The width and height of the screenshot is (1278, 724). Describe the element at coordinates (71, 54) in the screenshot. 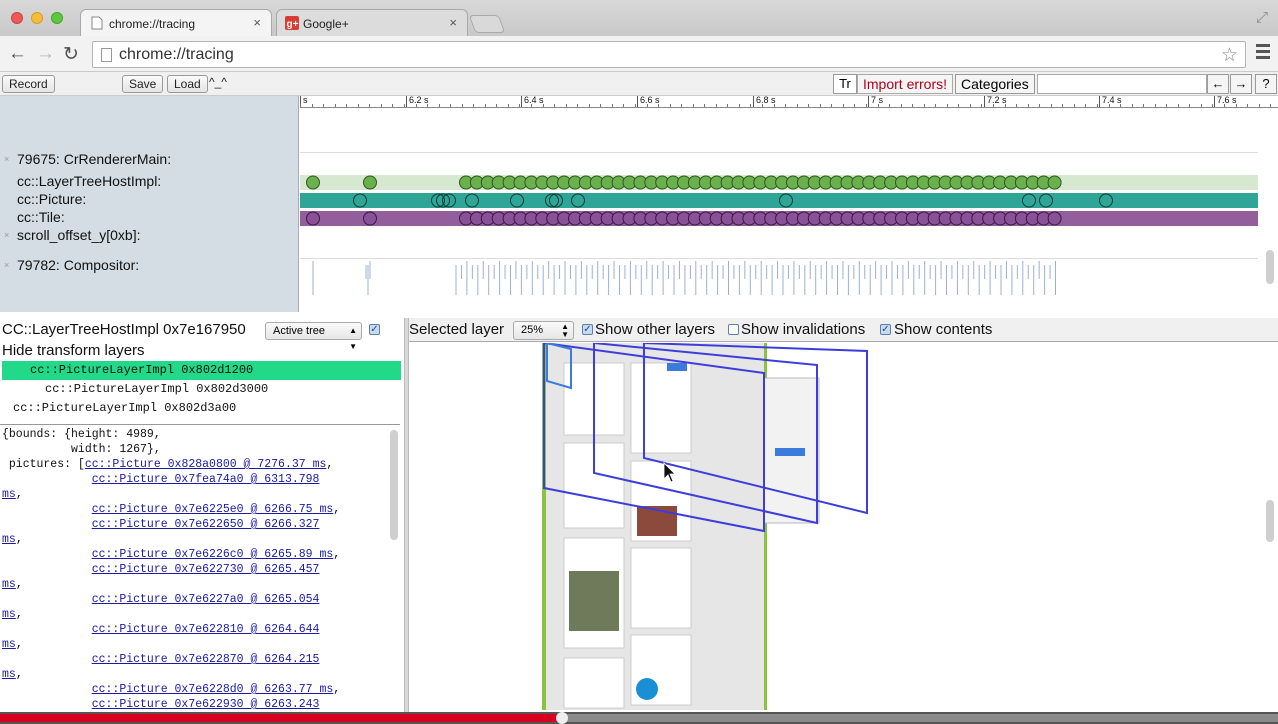

I see `reload-icon: ↻` at that location.